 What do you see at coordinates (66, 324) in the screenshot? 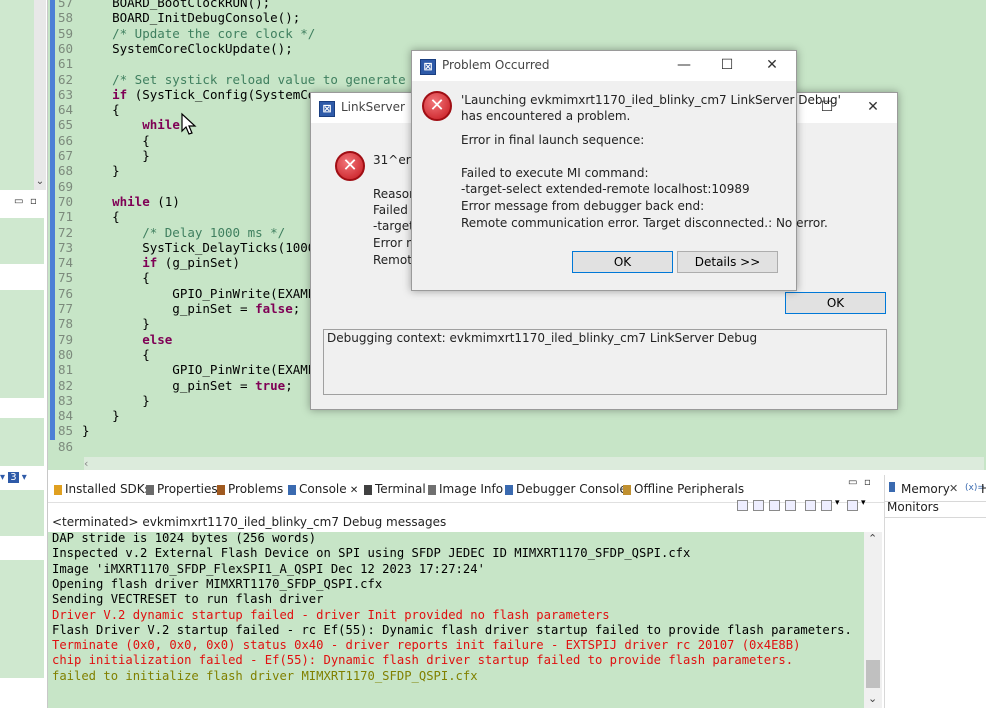
I see `line-number: 78` at bounding box center [66, 324].